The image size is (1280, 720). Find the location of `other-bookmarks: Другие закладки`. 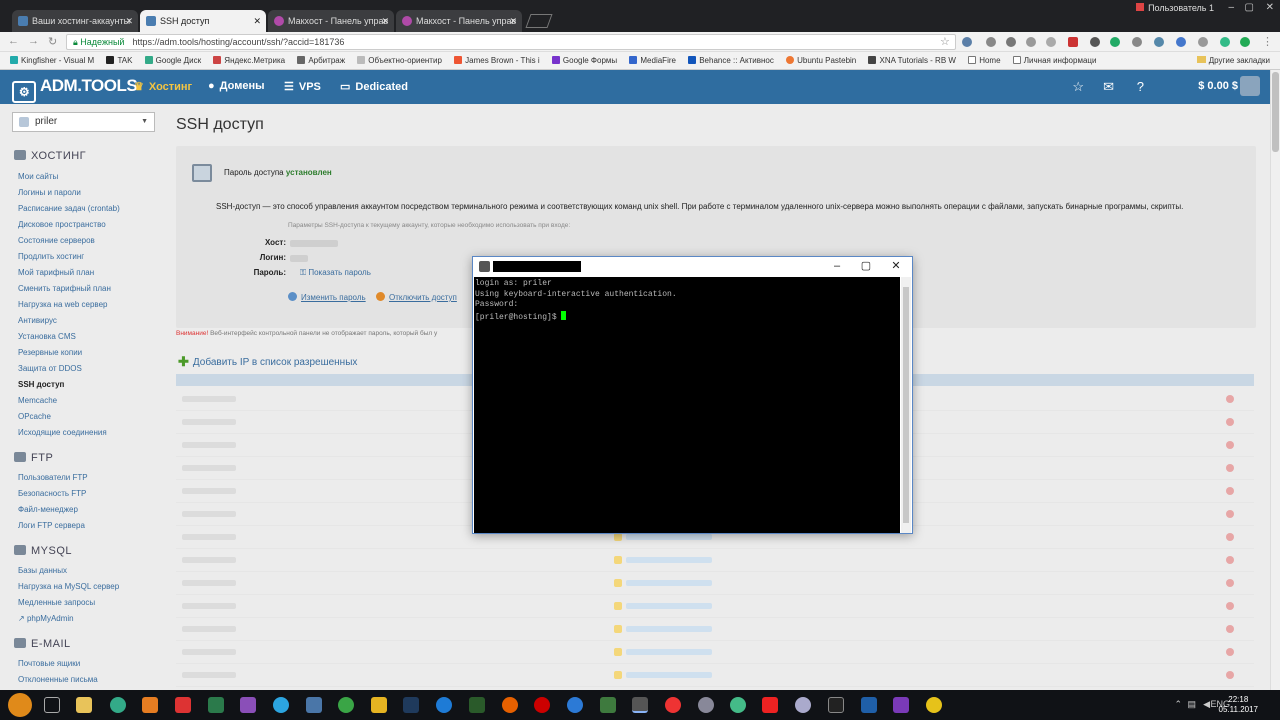

other-bookmarks: Другие закладки is located at coordinates (1233, 60).